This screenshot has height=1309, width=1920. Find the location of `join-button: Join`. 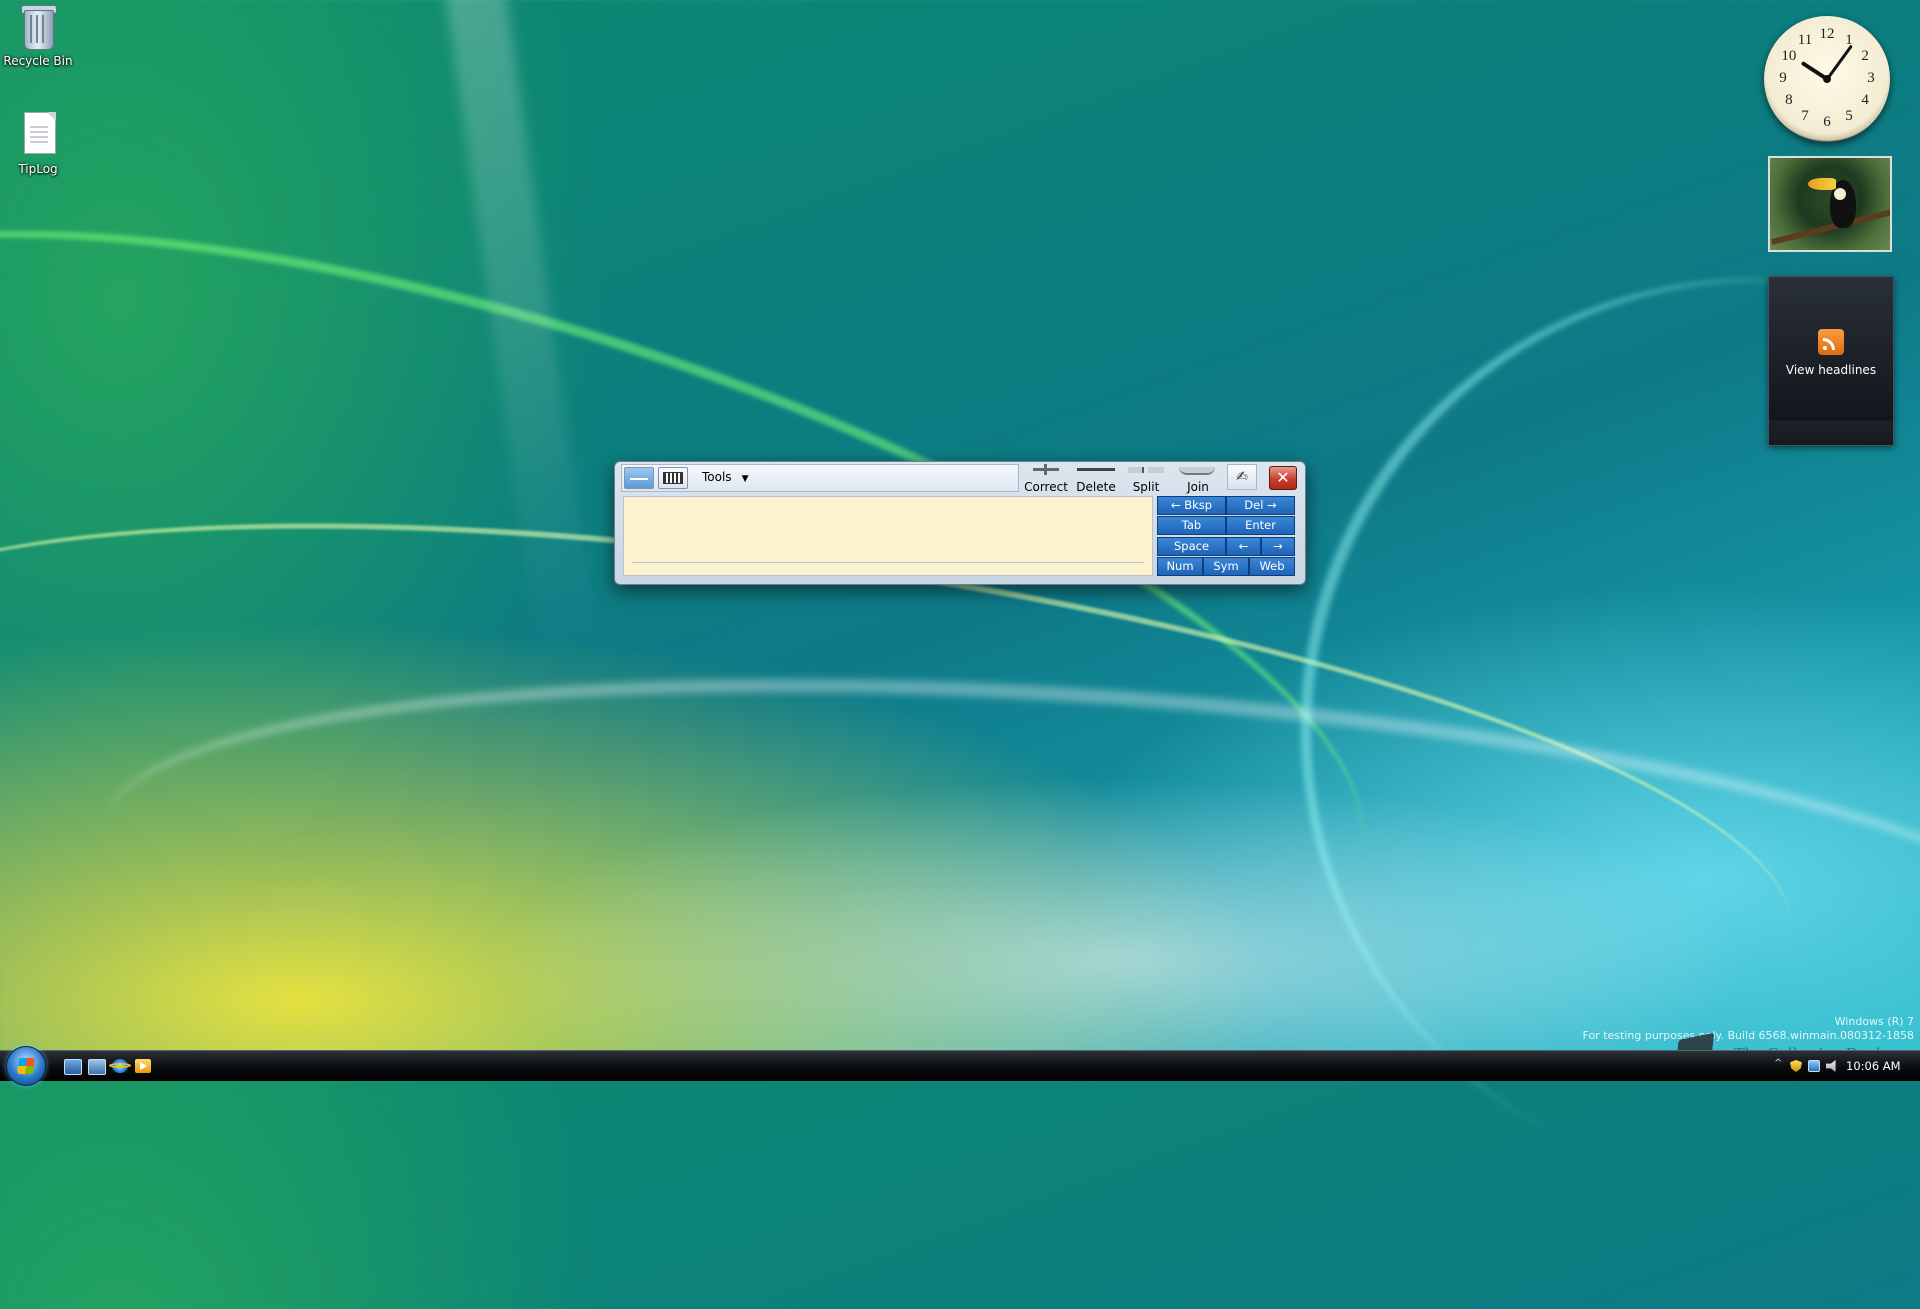

join-button: Join is located at coordinates (1198, 480).